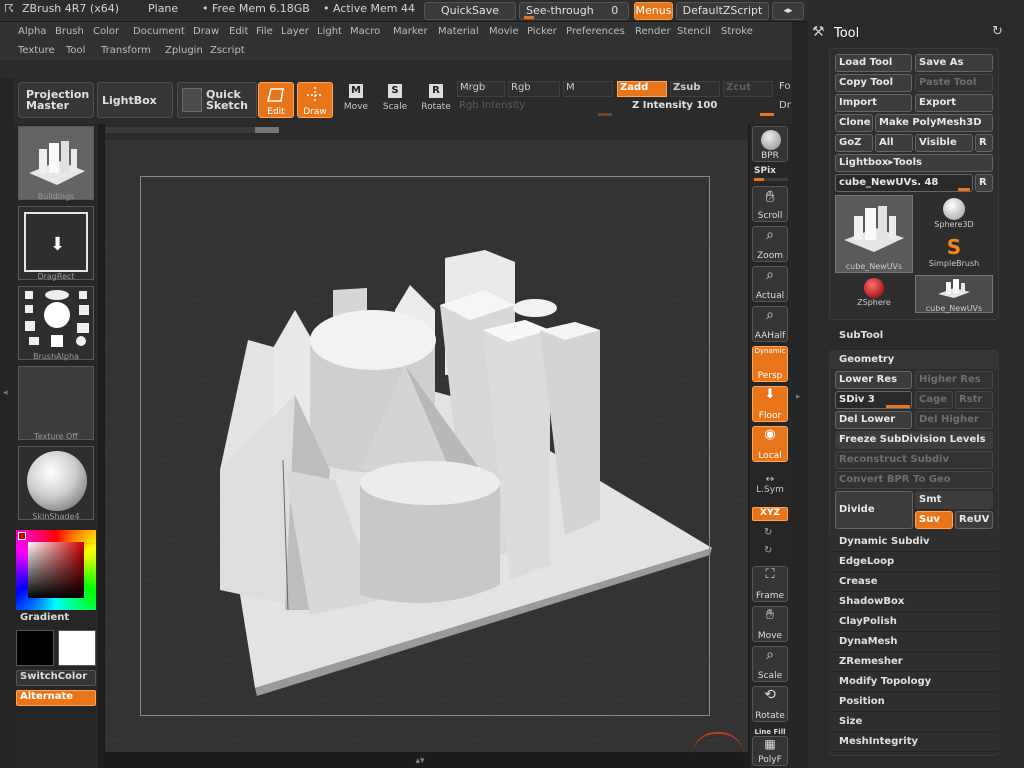  I want to click on texture-thumbnail, so click(56, 403).